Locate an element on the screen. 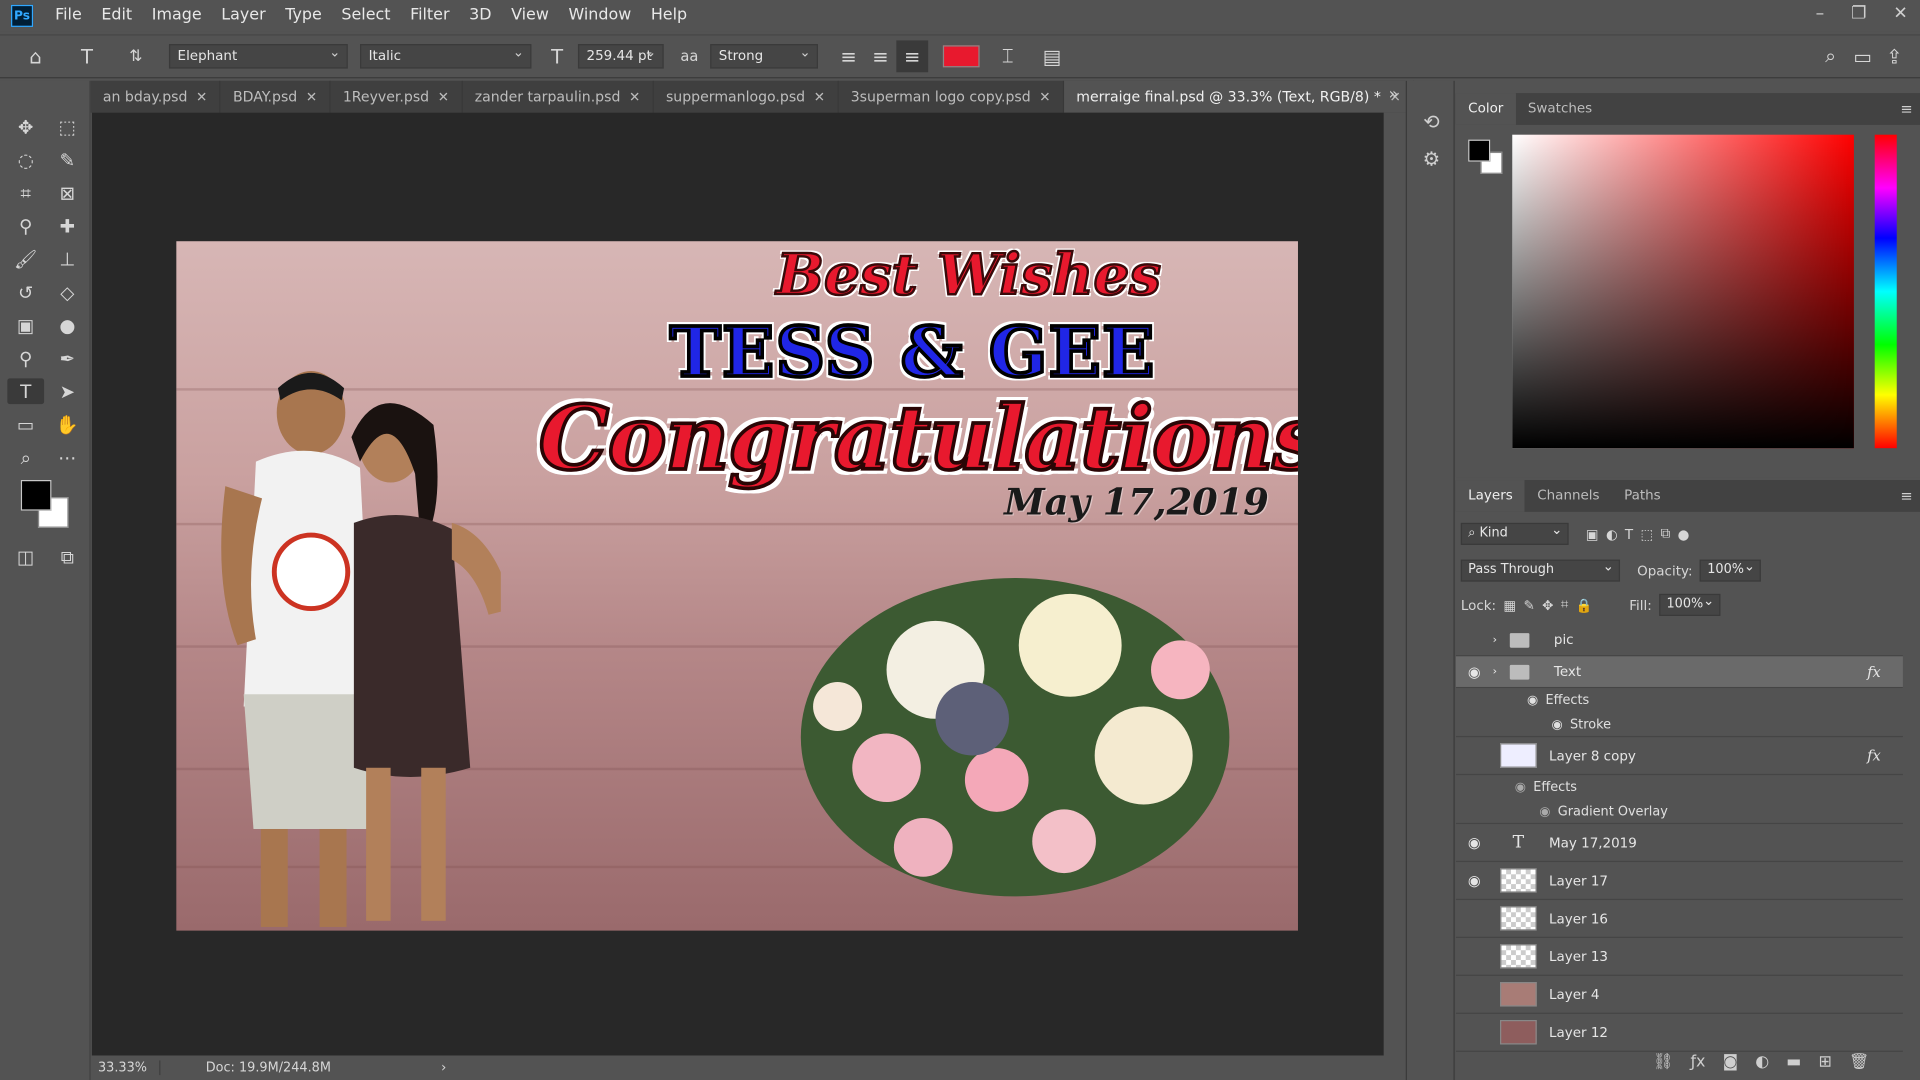 The height and width of the screenshot is (1080, 1920). lasso-tool-icon: ◌ is located at coordinates (25, 160).